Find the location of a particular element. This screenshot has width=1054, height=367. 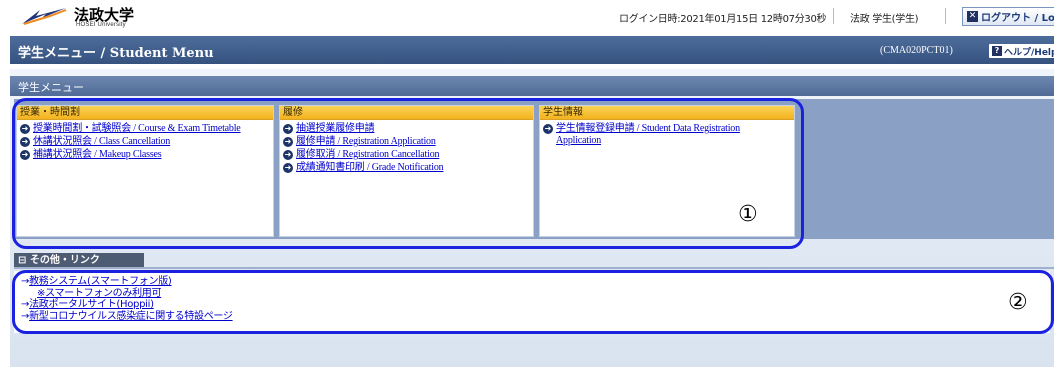

login-timestamp: ログイン日時:2021年01月15日 12時07分30秒 is located at coordinates (723, 19).